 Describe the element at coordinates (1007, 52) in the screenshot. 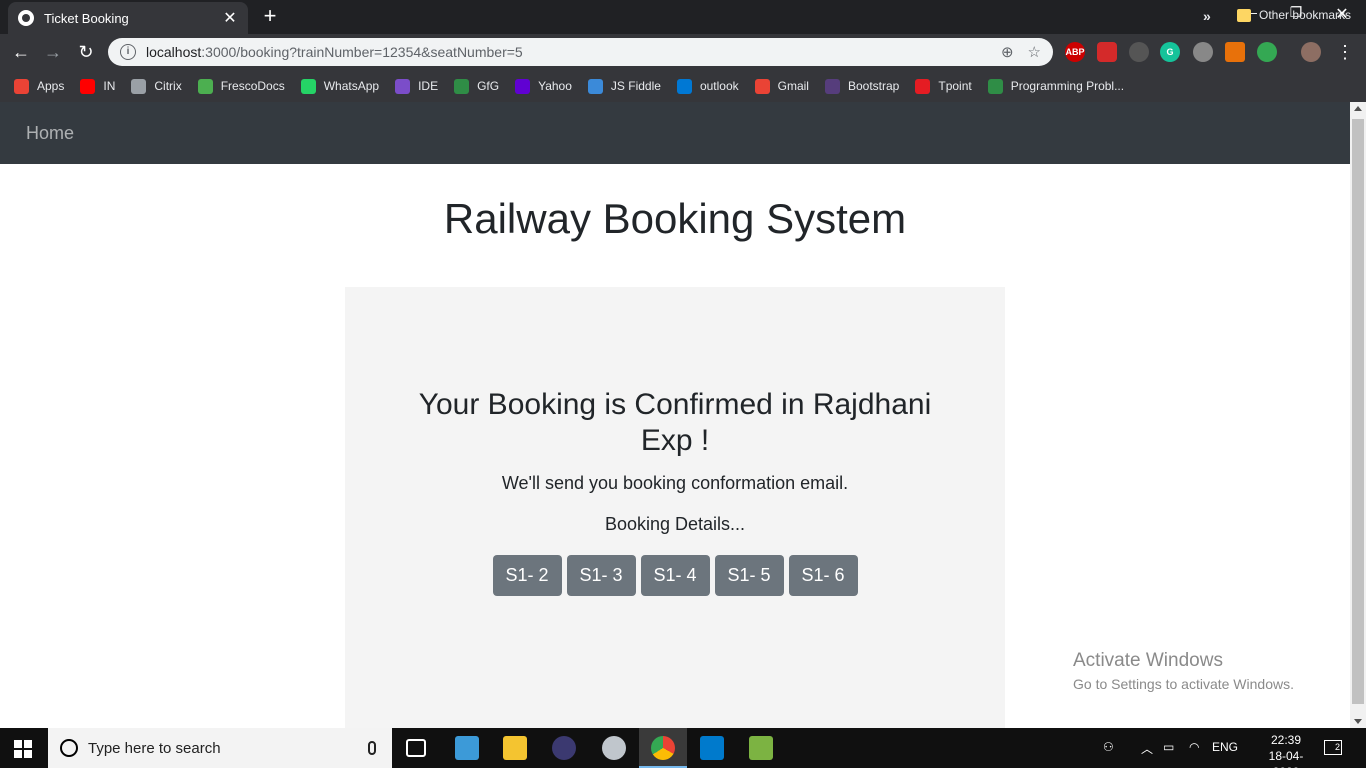

I see `zoom-icon: ⊕` at that location.